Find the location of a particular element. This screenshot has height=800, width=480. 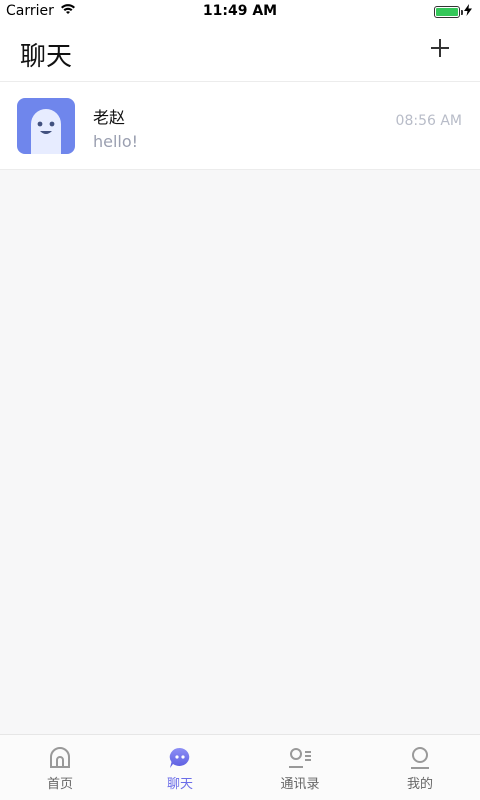

ghost-avatar-icon is located at coordinates (46, 126).